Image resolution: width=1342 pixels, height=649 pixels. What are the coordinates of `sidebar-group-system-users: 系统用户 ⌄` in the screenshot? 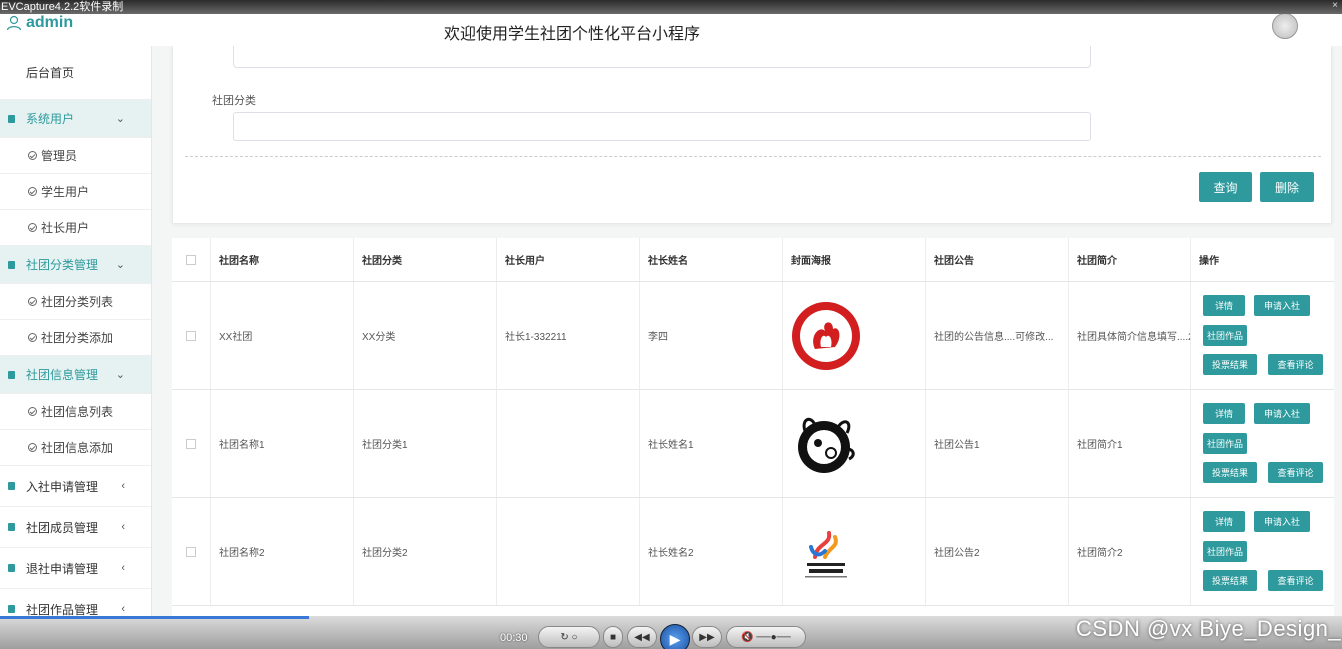 It's located at (75, 119).